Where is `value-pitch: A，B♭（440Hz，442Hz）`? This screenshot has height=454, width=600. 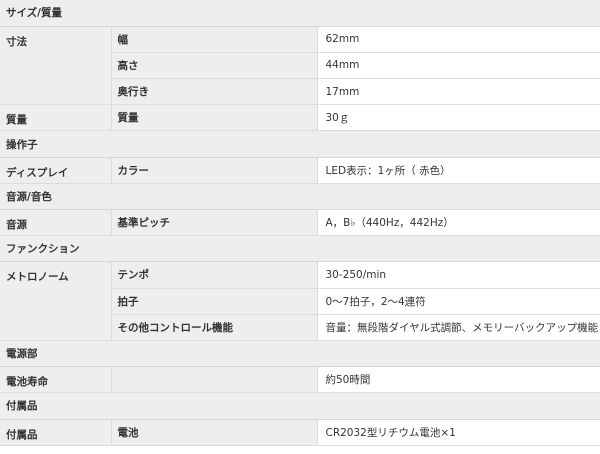 value-pitch: A，B♭（440Hz，442Hz） is located at coordinates (458, 223).